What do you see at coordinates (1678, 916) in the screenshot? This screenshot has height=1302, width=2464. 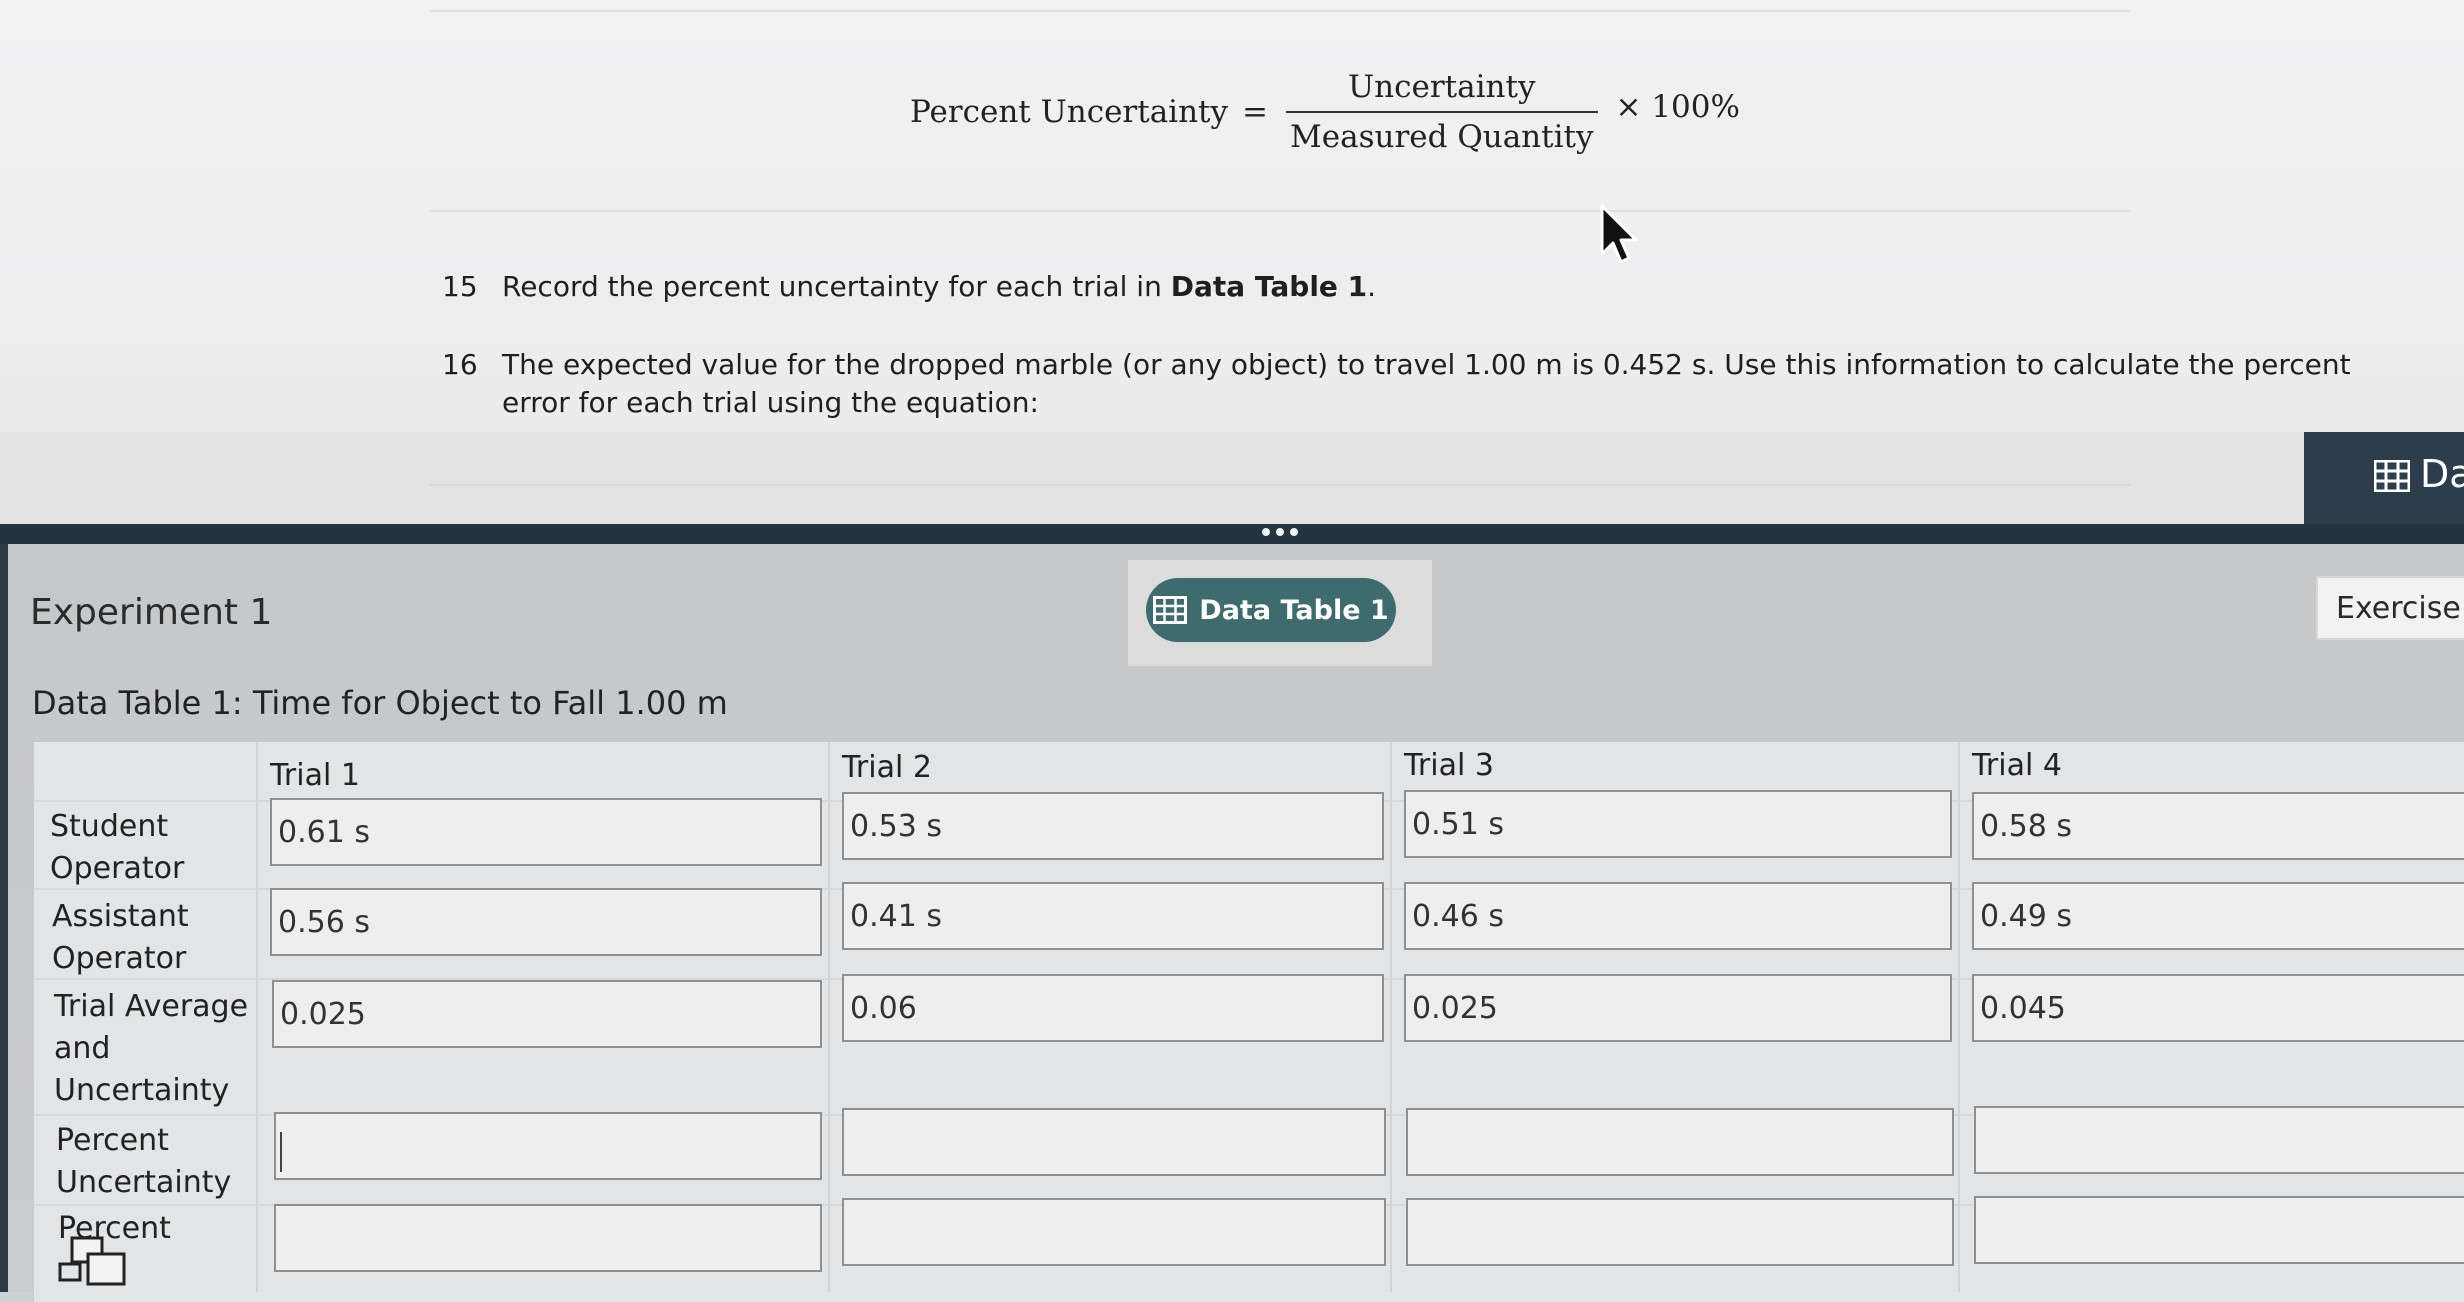 I see `assistant-operator-trial-3-input` at bounding box center [1678, 916].